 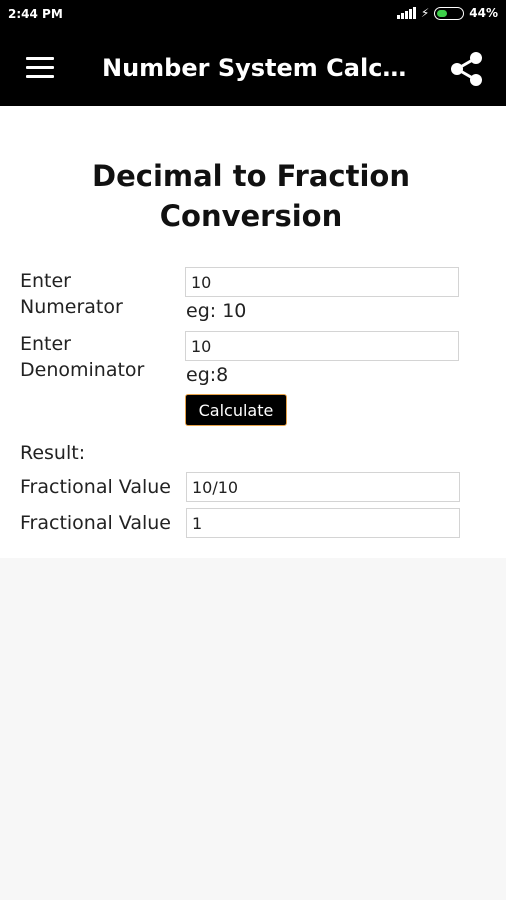 What do you see at coordinates (236, 410) in the screenshot?
I see `calculate-button: Calculate` at bounding box center [236, 410].